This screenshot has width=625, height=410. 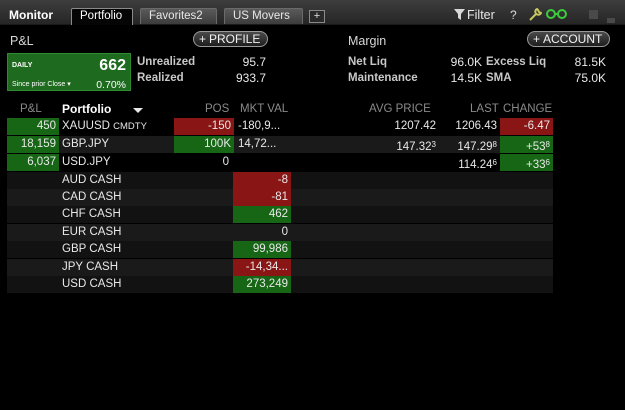 What do you see at coordinates (262, 249) in the screenshot?
I see `cash-value: 99,986` at bounding box center [262, 249].